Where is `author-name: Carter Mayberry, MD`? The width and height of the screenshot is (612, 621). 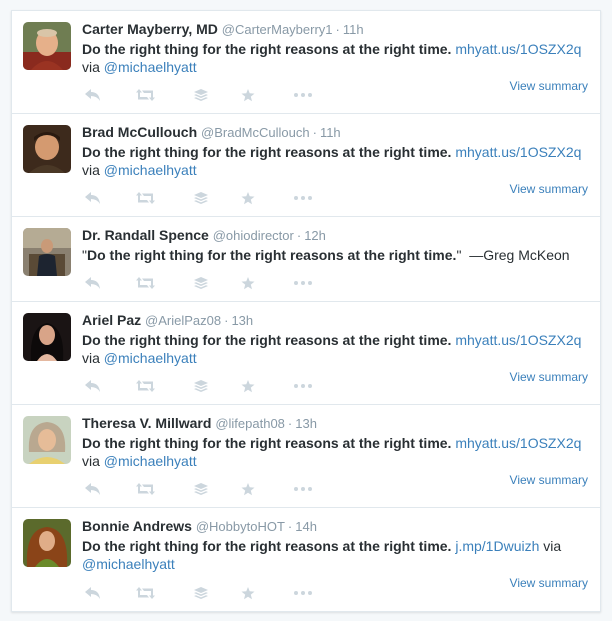 author-name: Carter Mayberry, MD is located at coordinates (150, 29).